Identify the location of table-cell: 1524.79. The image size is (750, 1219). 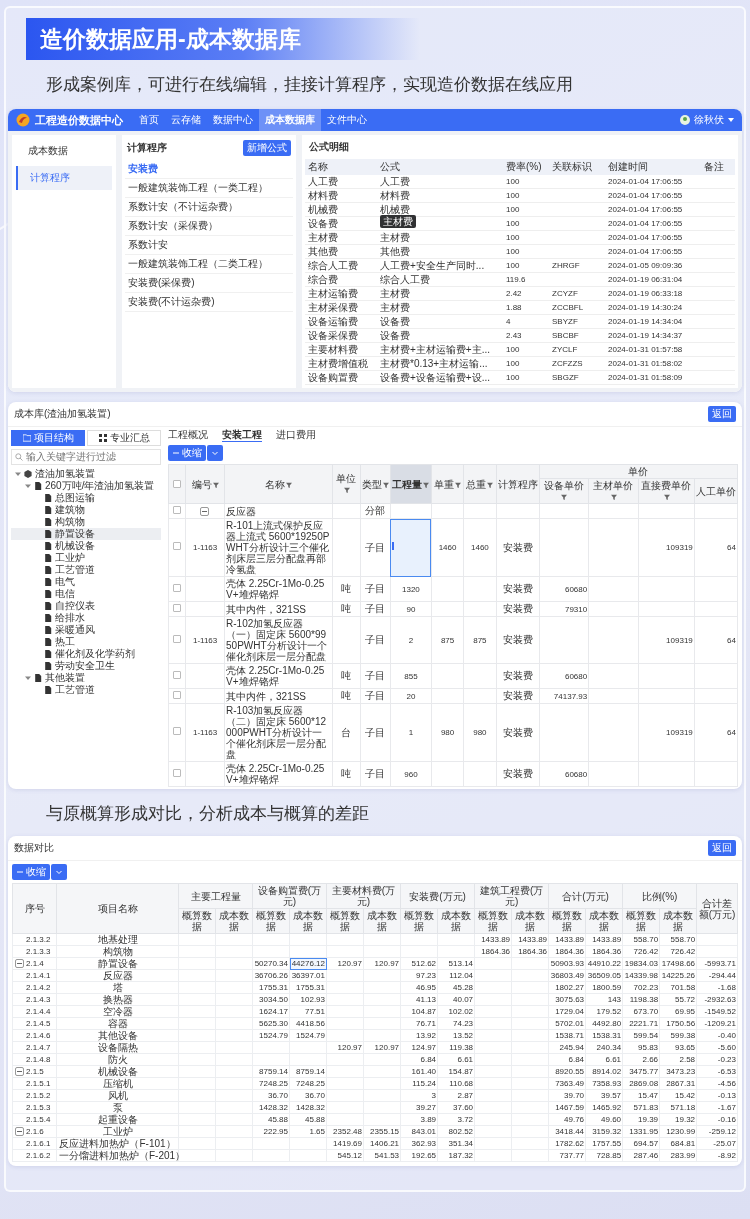
(310, 1035).